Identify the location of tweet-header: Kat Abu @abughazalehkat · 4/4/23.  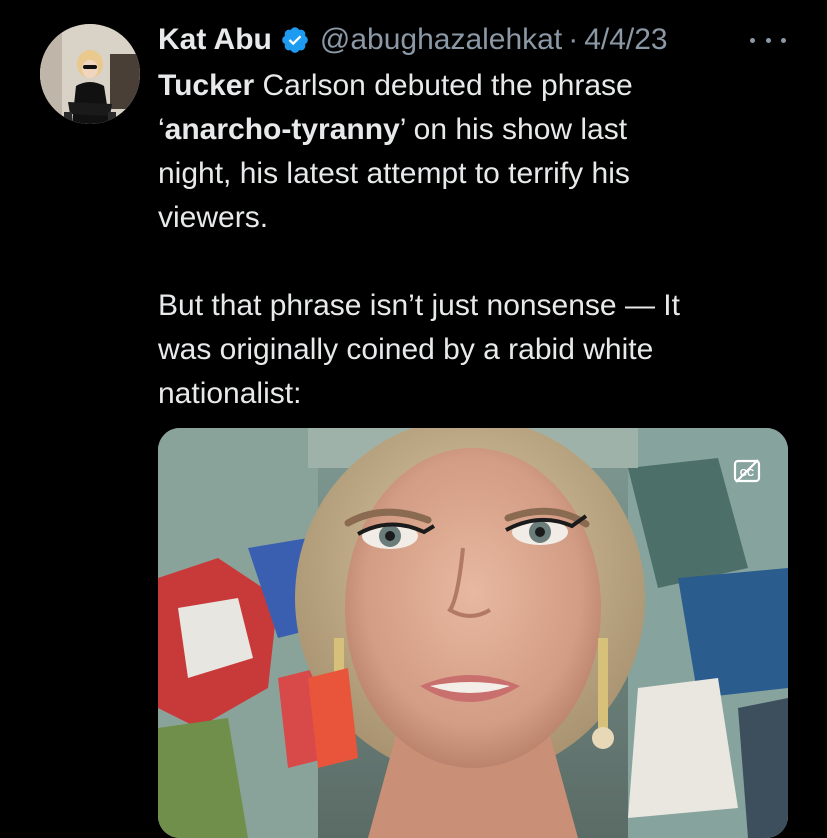
(413, 40).